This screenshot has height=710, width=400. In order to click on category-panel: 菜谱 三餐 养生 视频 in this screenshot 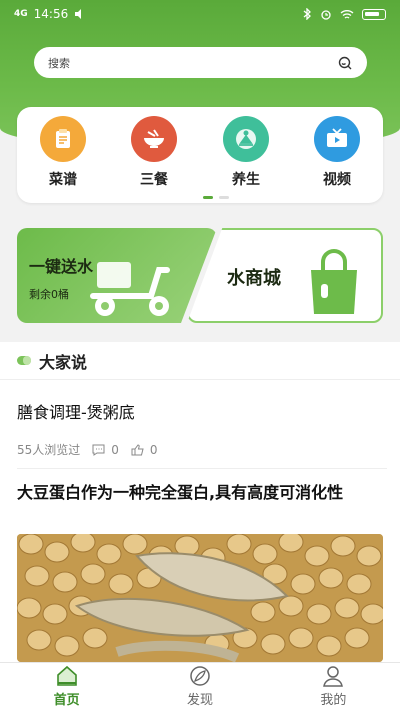, I will do `click(200, 155)`.